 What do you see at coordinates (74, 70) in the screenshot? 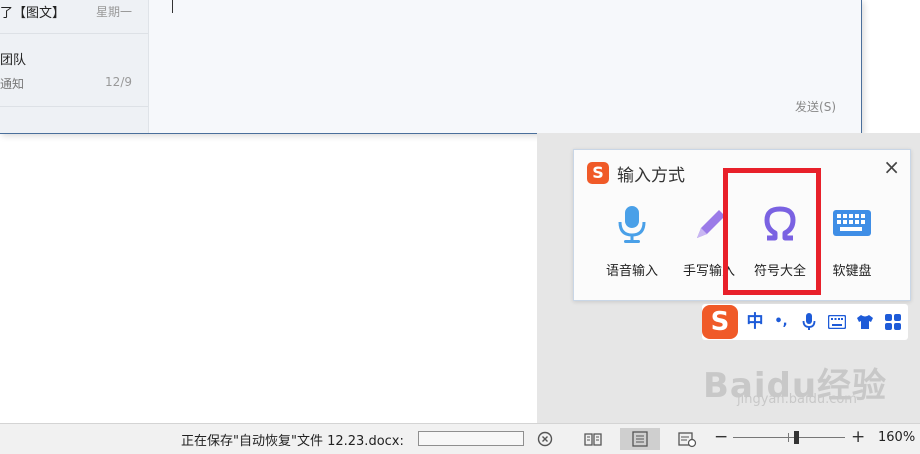
I see `list-item: 团队 通知 12/9` at bounding box center [74, 70].